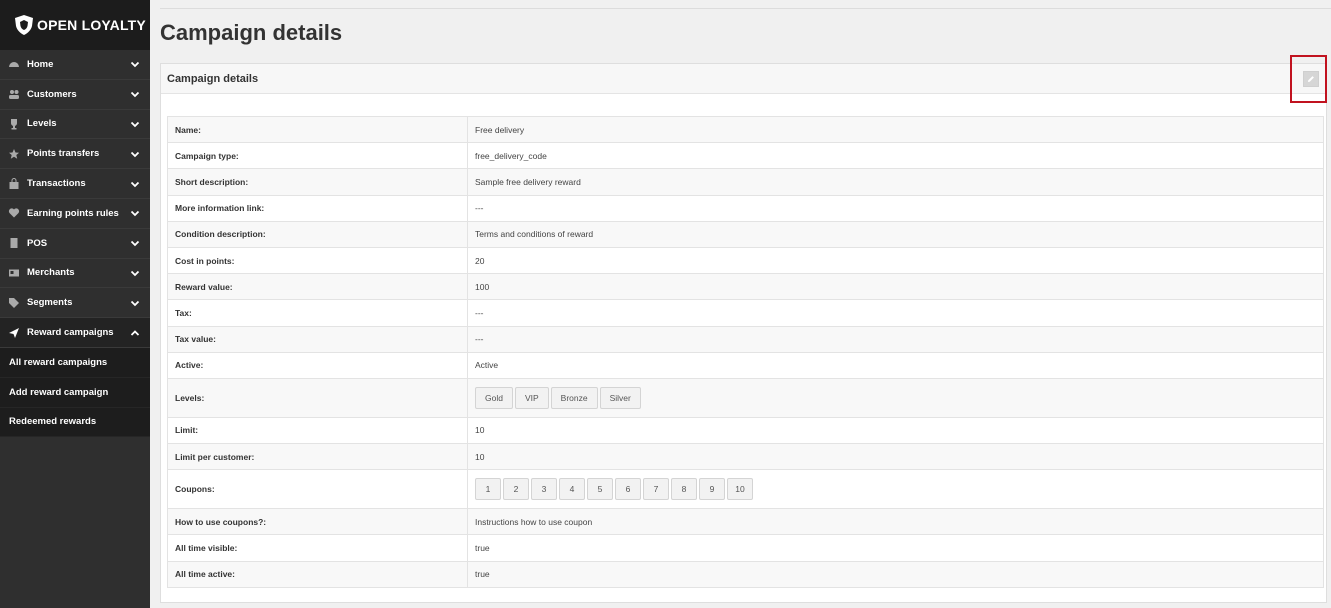 The width and height of the screenshot is (1331, 608). Describe the element at coordinates (544, 489) in the screenshot. I see `coupon-tag: 3` at that location.